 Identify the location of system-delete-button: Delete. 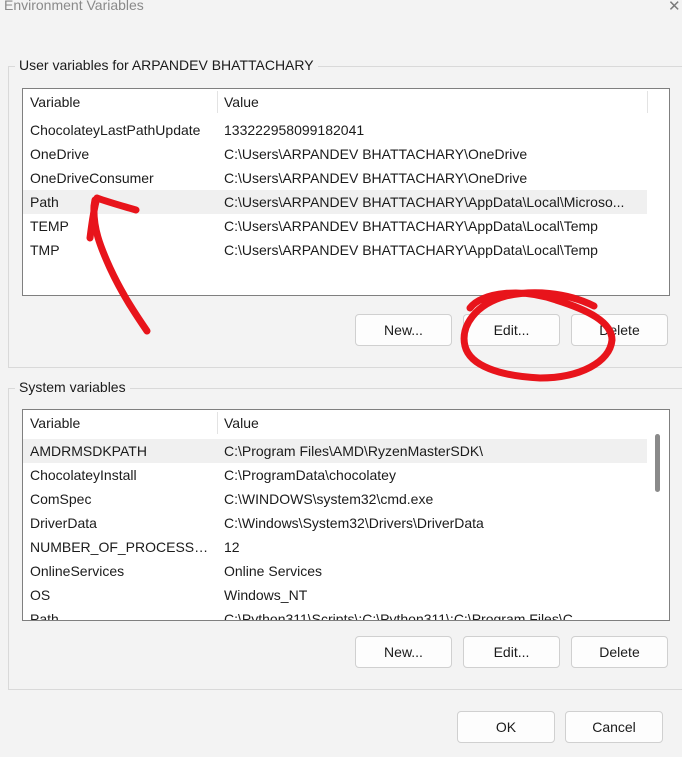
(619, 652).